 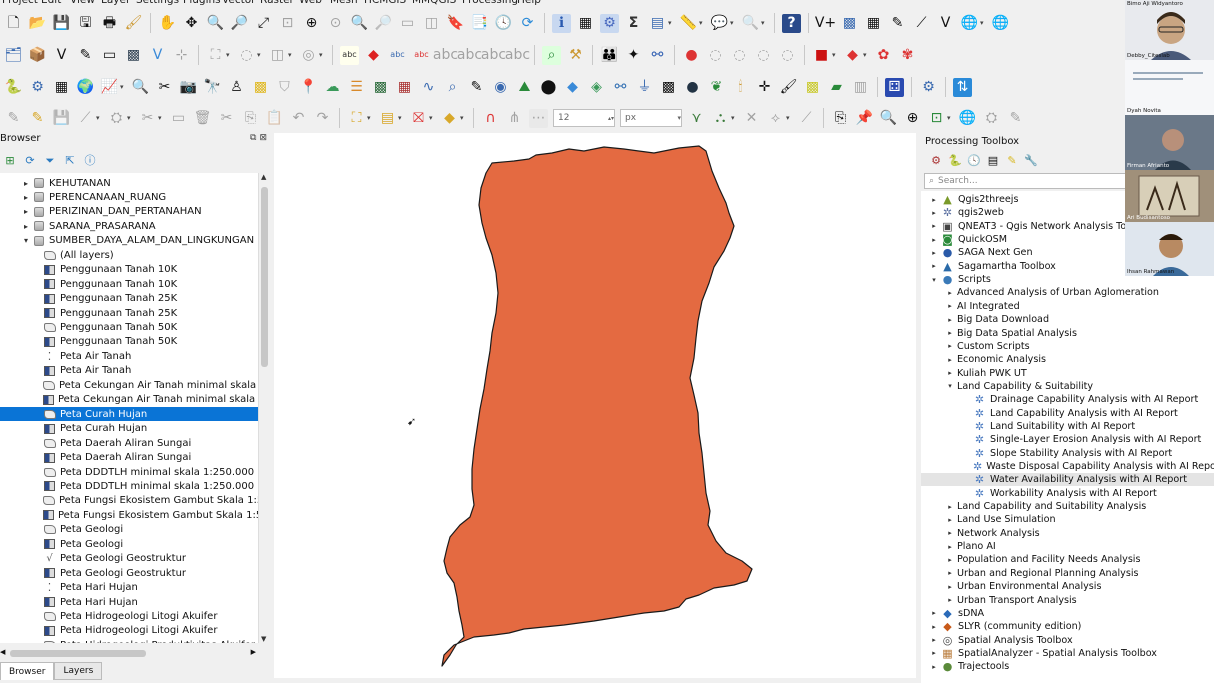 What do you see at coordinates (609, 23) in the screenshot?
I see `processing-toolbox-icon: ⚙` at bounding box center [609, 23].